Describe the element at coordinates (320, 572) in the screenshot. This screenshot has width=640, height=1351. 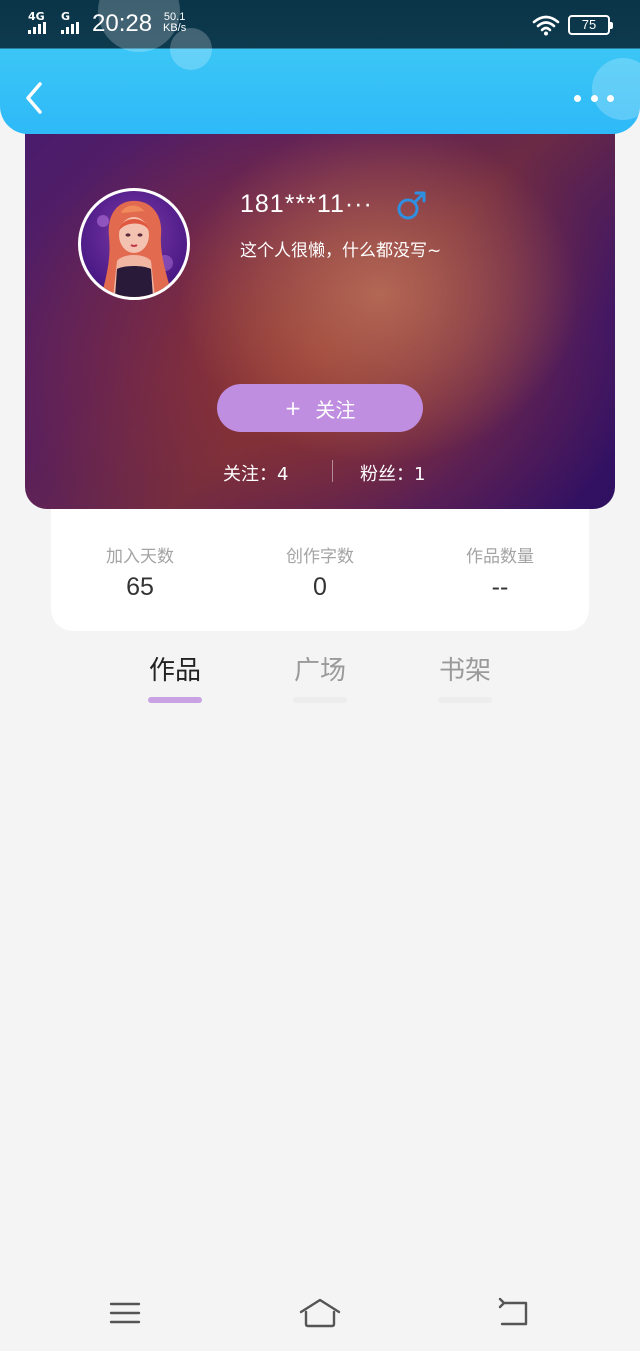
I see `stat-word-count: 创作字数 0` at that location.